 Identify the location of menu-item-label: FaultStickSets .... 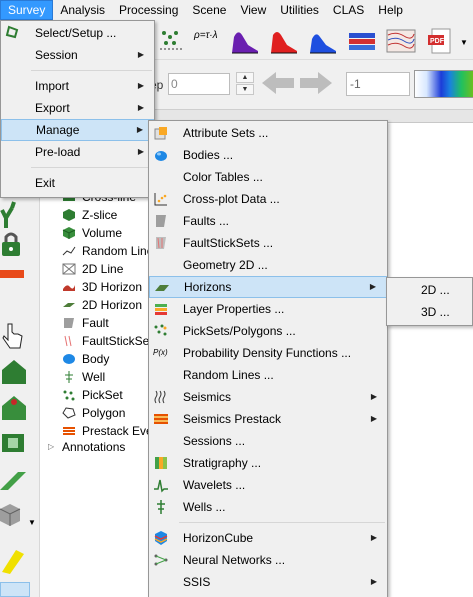
(228, 243).